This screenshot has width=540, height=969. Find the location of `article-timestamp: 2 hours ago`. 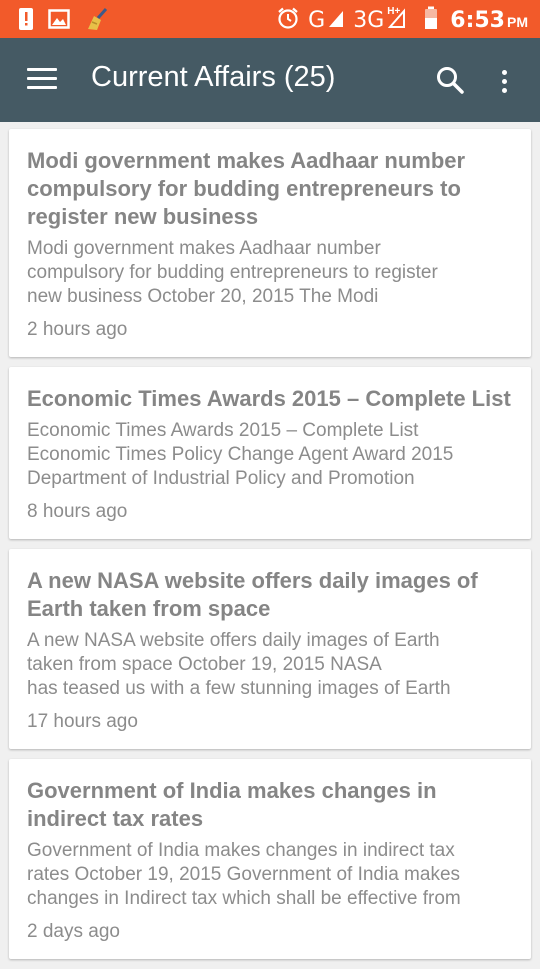

article-timestamp: 2 hours ago is located at coordinates (77, 329).